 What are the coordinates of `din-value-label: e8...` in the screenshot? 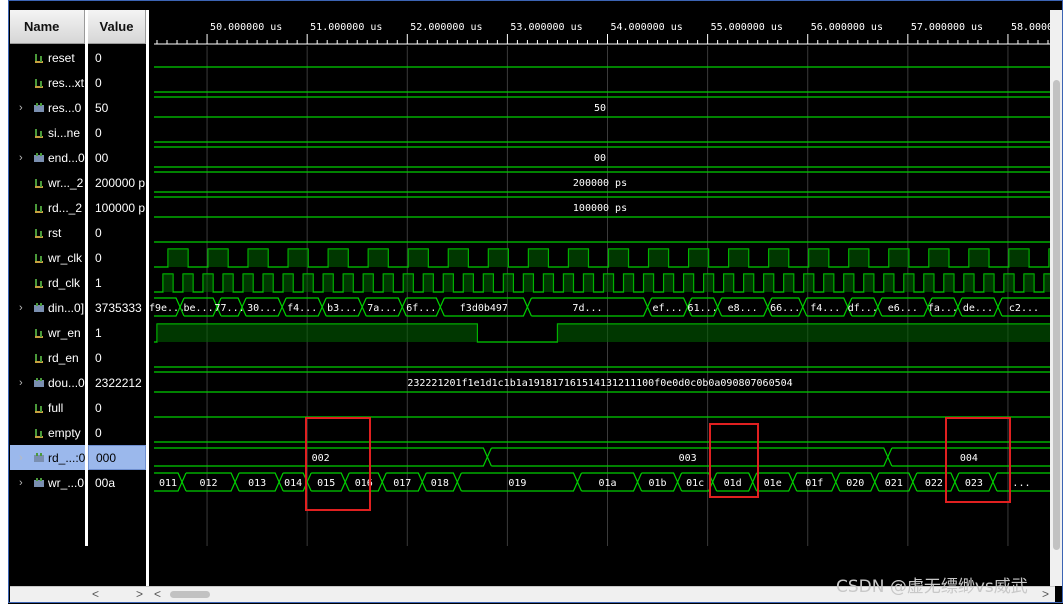 It's located at (743, 308).